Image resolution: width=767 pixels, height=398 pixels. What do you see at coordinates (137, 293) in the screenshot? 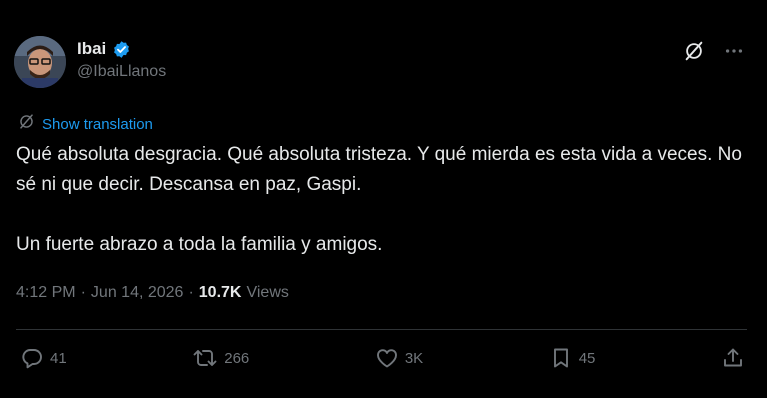
I see `tweet-date: Jun 14, 2026` at bounding box center [137, 293].